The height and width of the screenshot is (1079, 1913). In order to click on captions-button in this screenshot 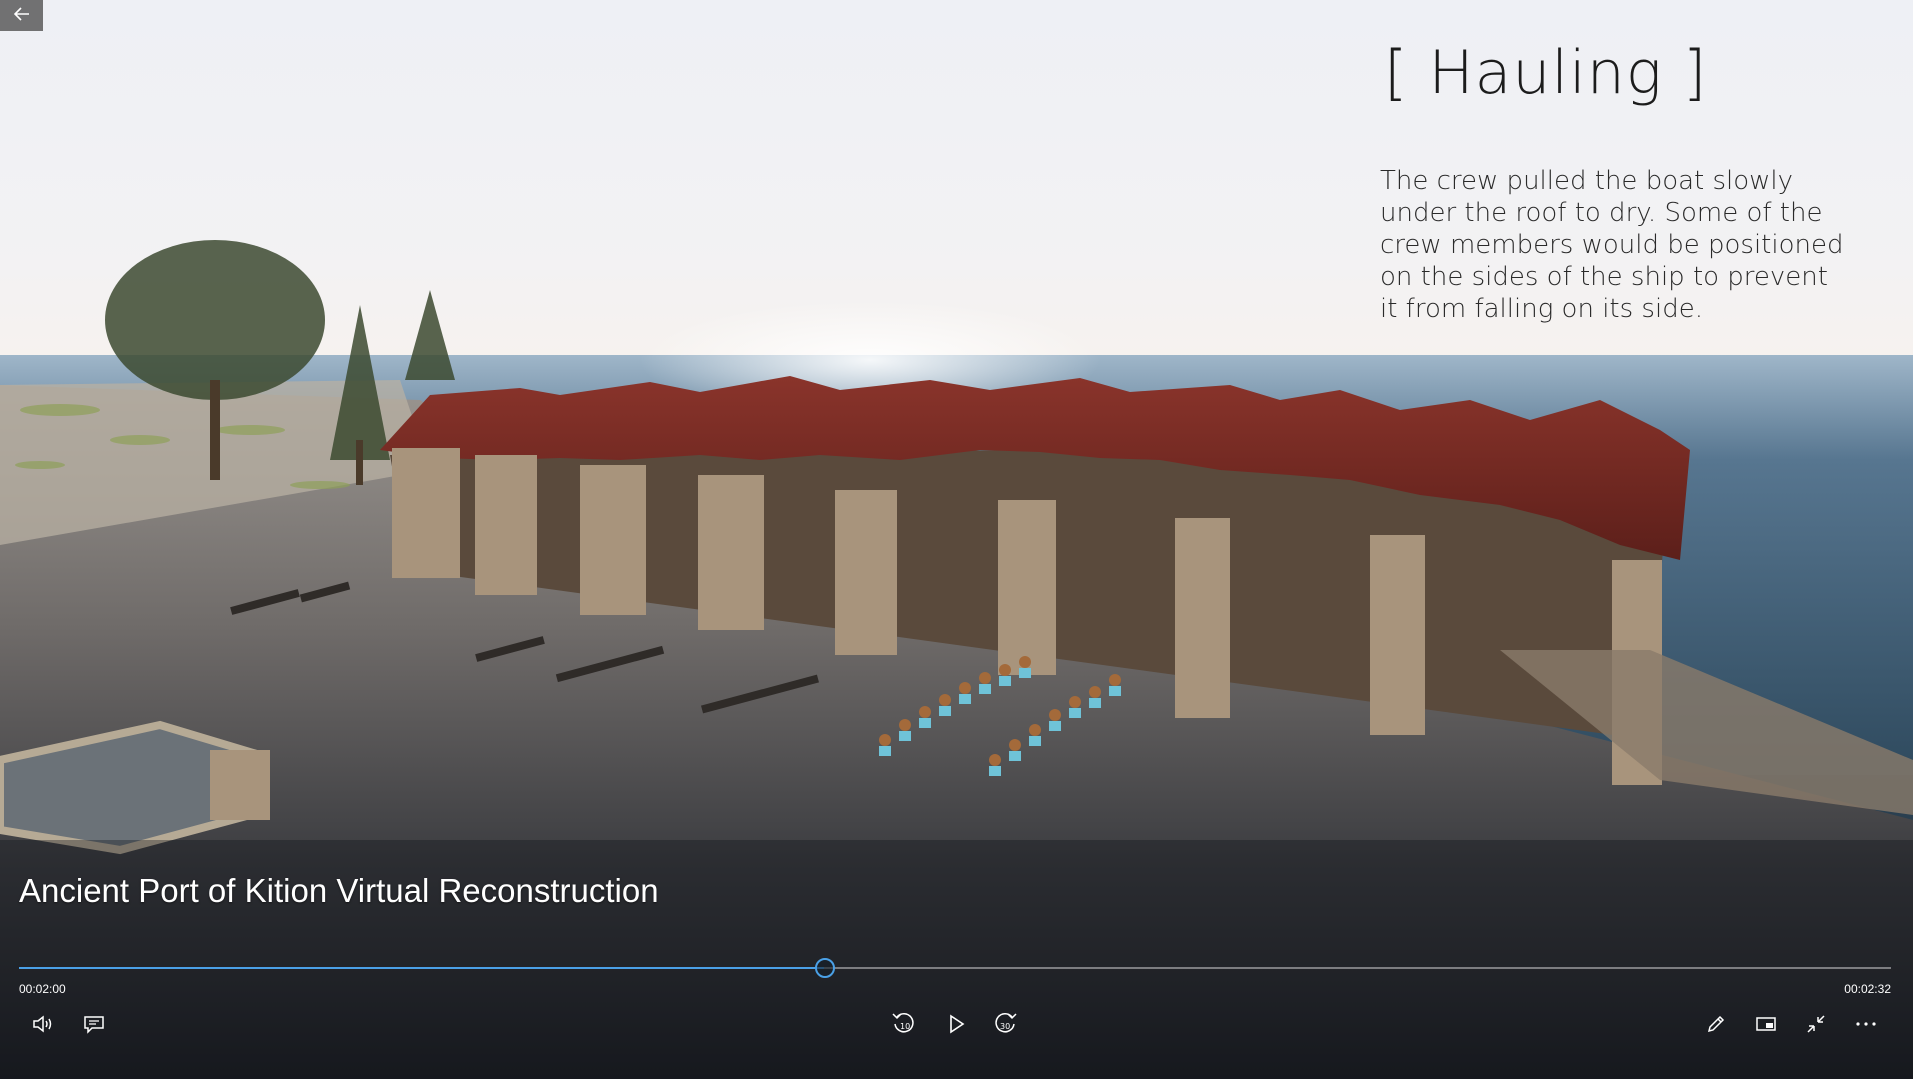, I will do `click(94, 1024)`.